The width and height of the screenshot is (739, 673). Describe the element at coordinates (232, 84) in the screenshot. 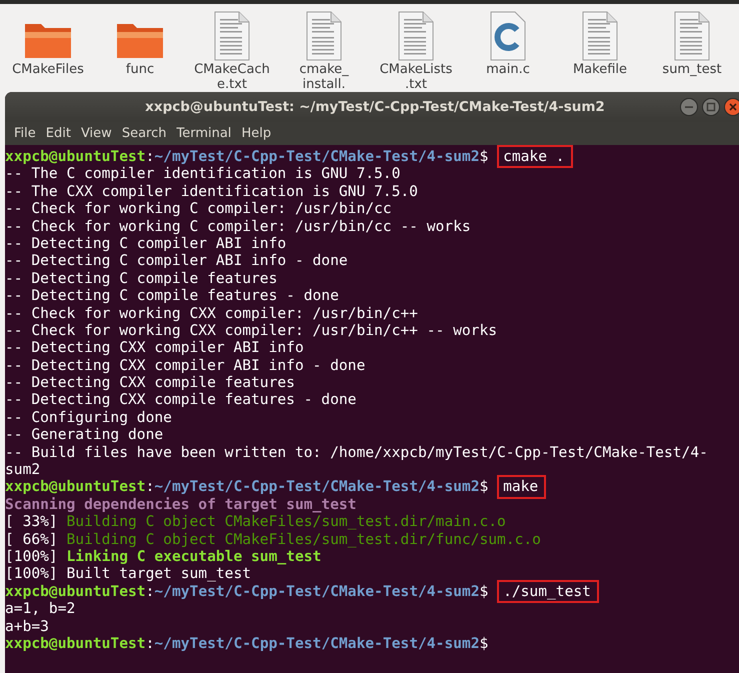

I see `file-name: e.txt` at that location.